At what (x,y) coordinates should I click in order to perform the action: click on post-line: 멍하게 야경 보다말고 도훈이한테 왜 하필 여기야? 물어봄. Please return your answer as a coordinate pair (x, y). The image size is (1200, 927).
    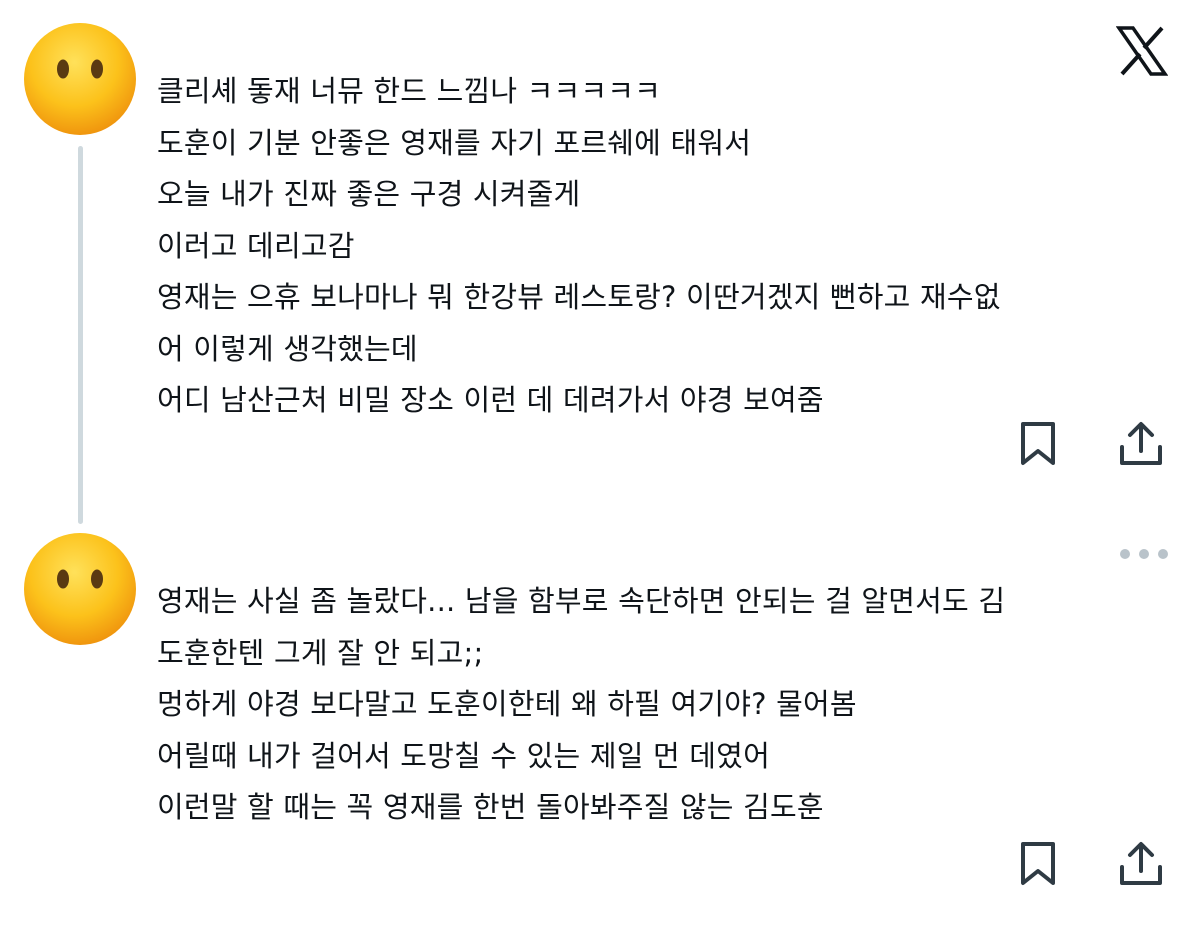
    Looking at the image, I should click on (507, 704).